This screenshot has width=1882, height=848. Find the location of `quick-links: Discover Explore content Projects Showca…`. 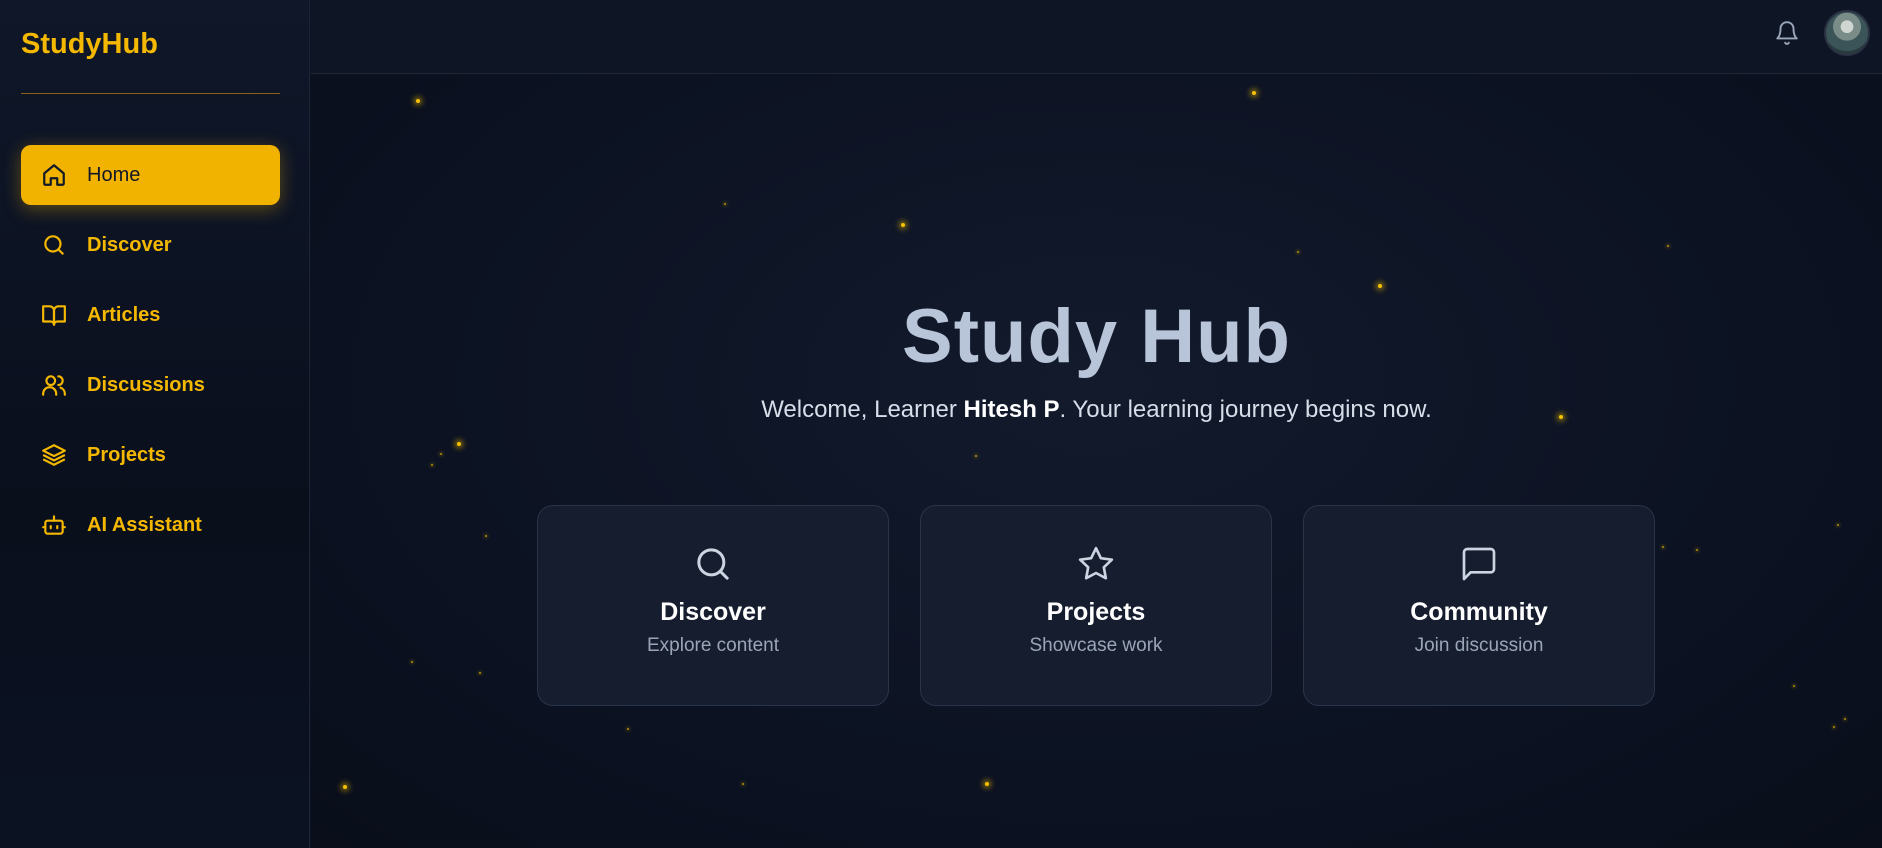

quick-links: Discover Explore content Projects Showca… is located at coordinates (1096, 605).